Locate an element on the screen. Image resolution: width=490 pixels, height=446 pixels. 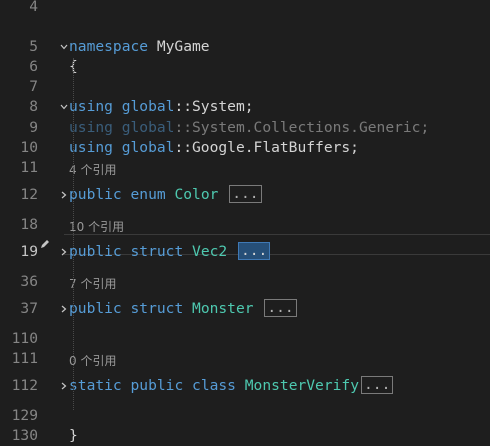
line-number: 110 is located at coordinates (24, 338).